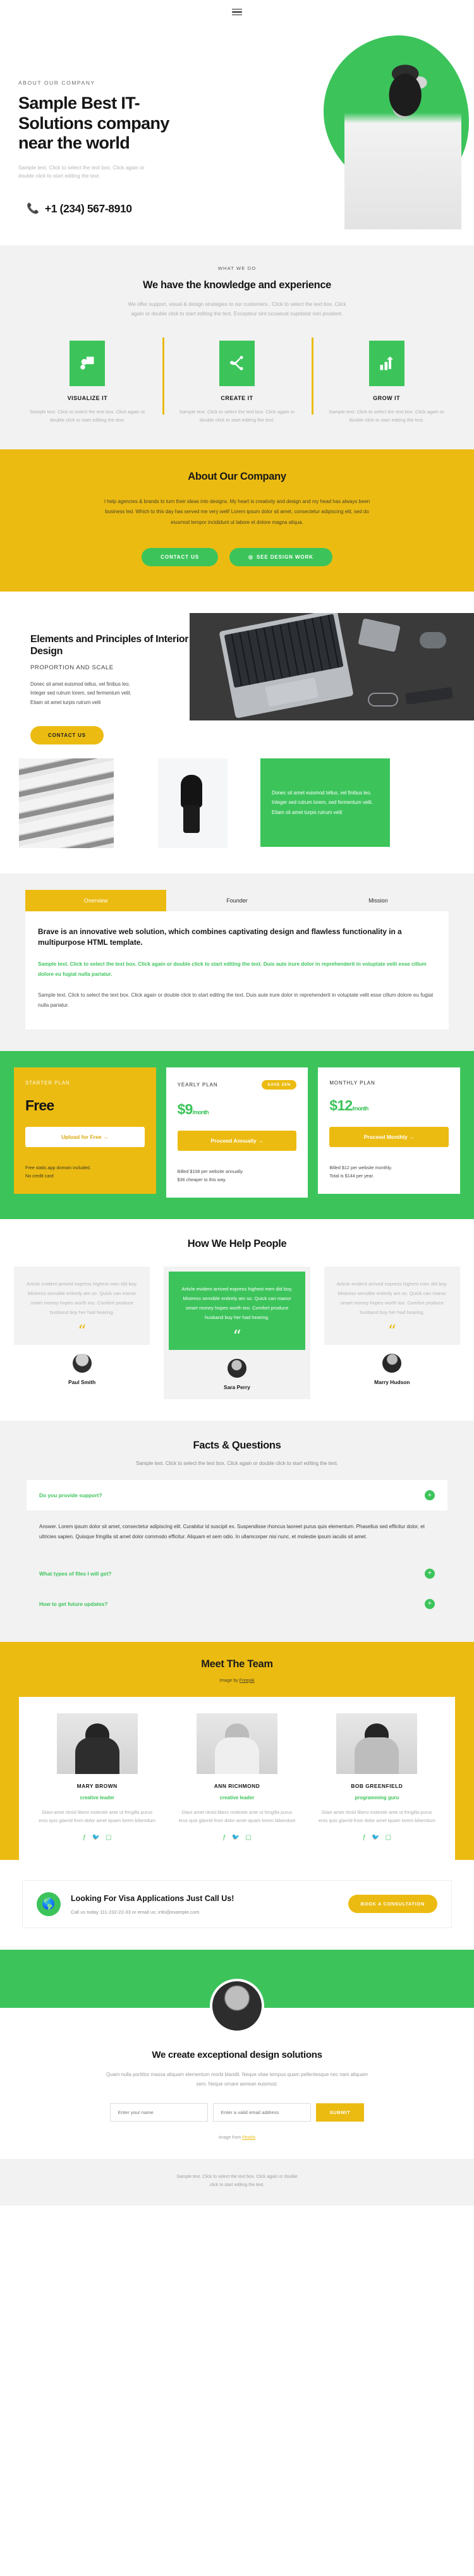 This screenshot has width=474, height=2576. What do you see at coordinates (85, 1136) in the screenshot?
I see `upload-for-free-button: Upload for Free →` at bounding box center [85, 1136].